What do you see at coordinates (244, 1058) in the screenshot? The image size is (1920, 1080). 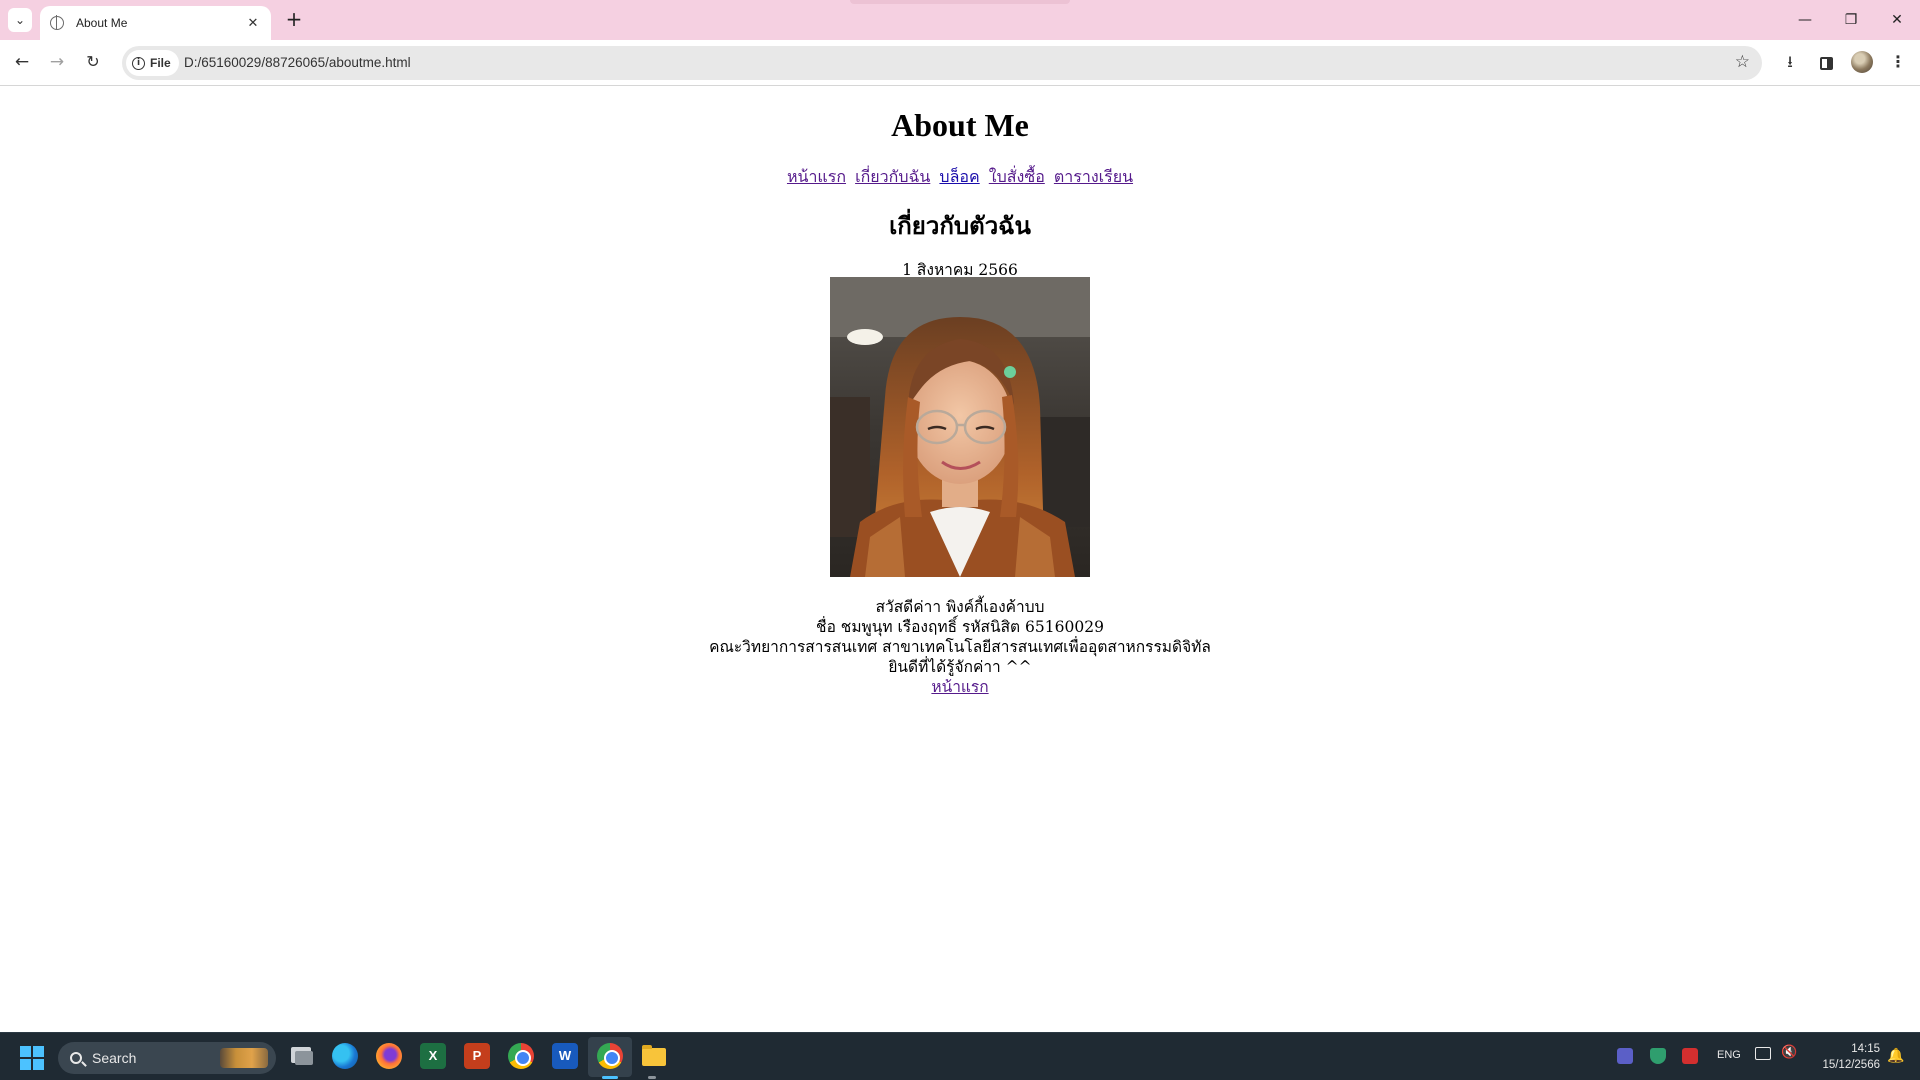 I see `search-highlight-image` at bounding box center [244, 1058].